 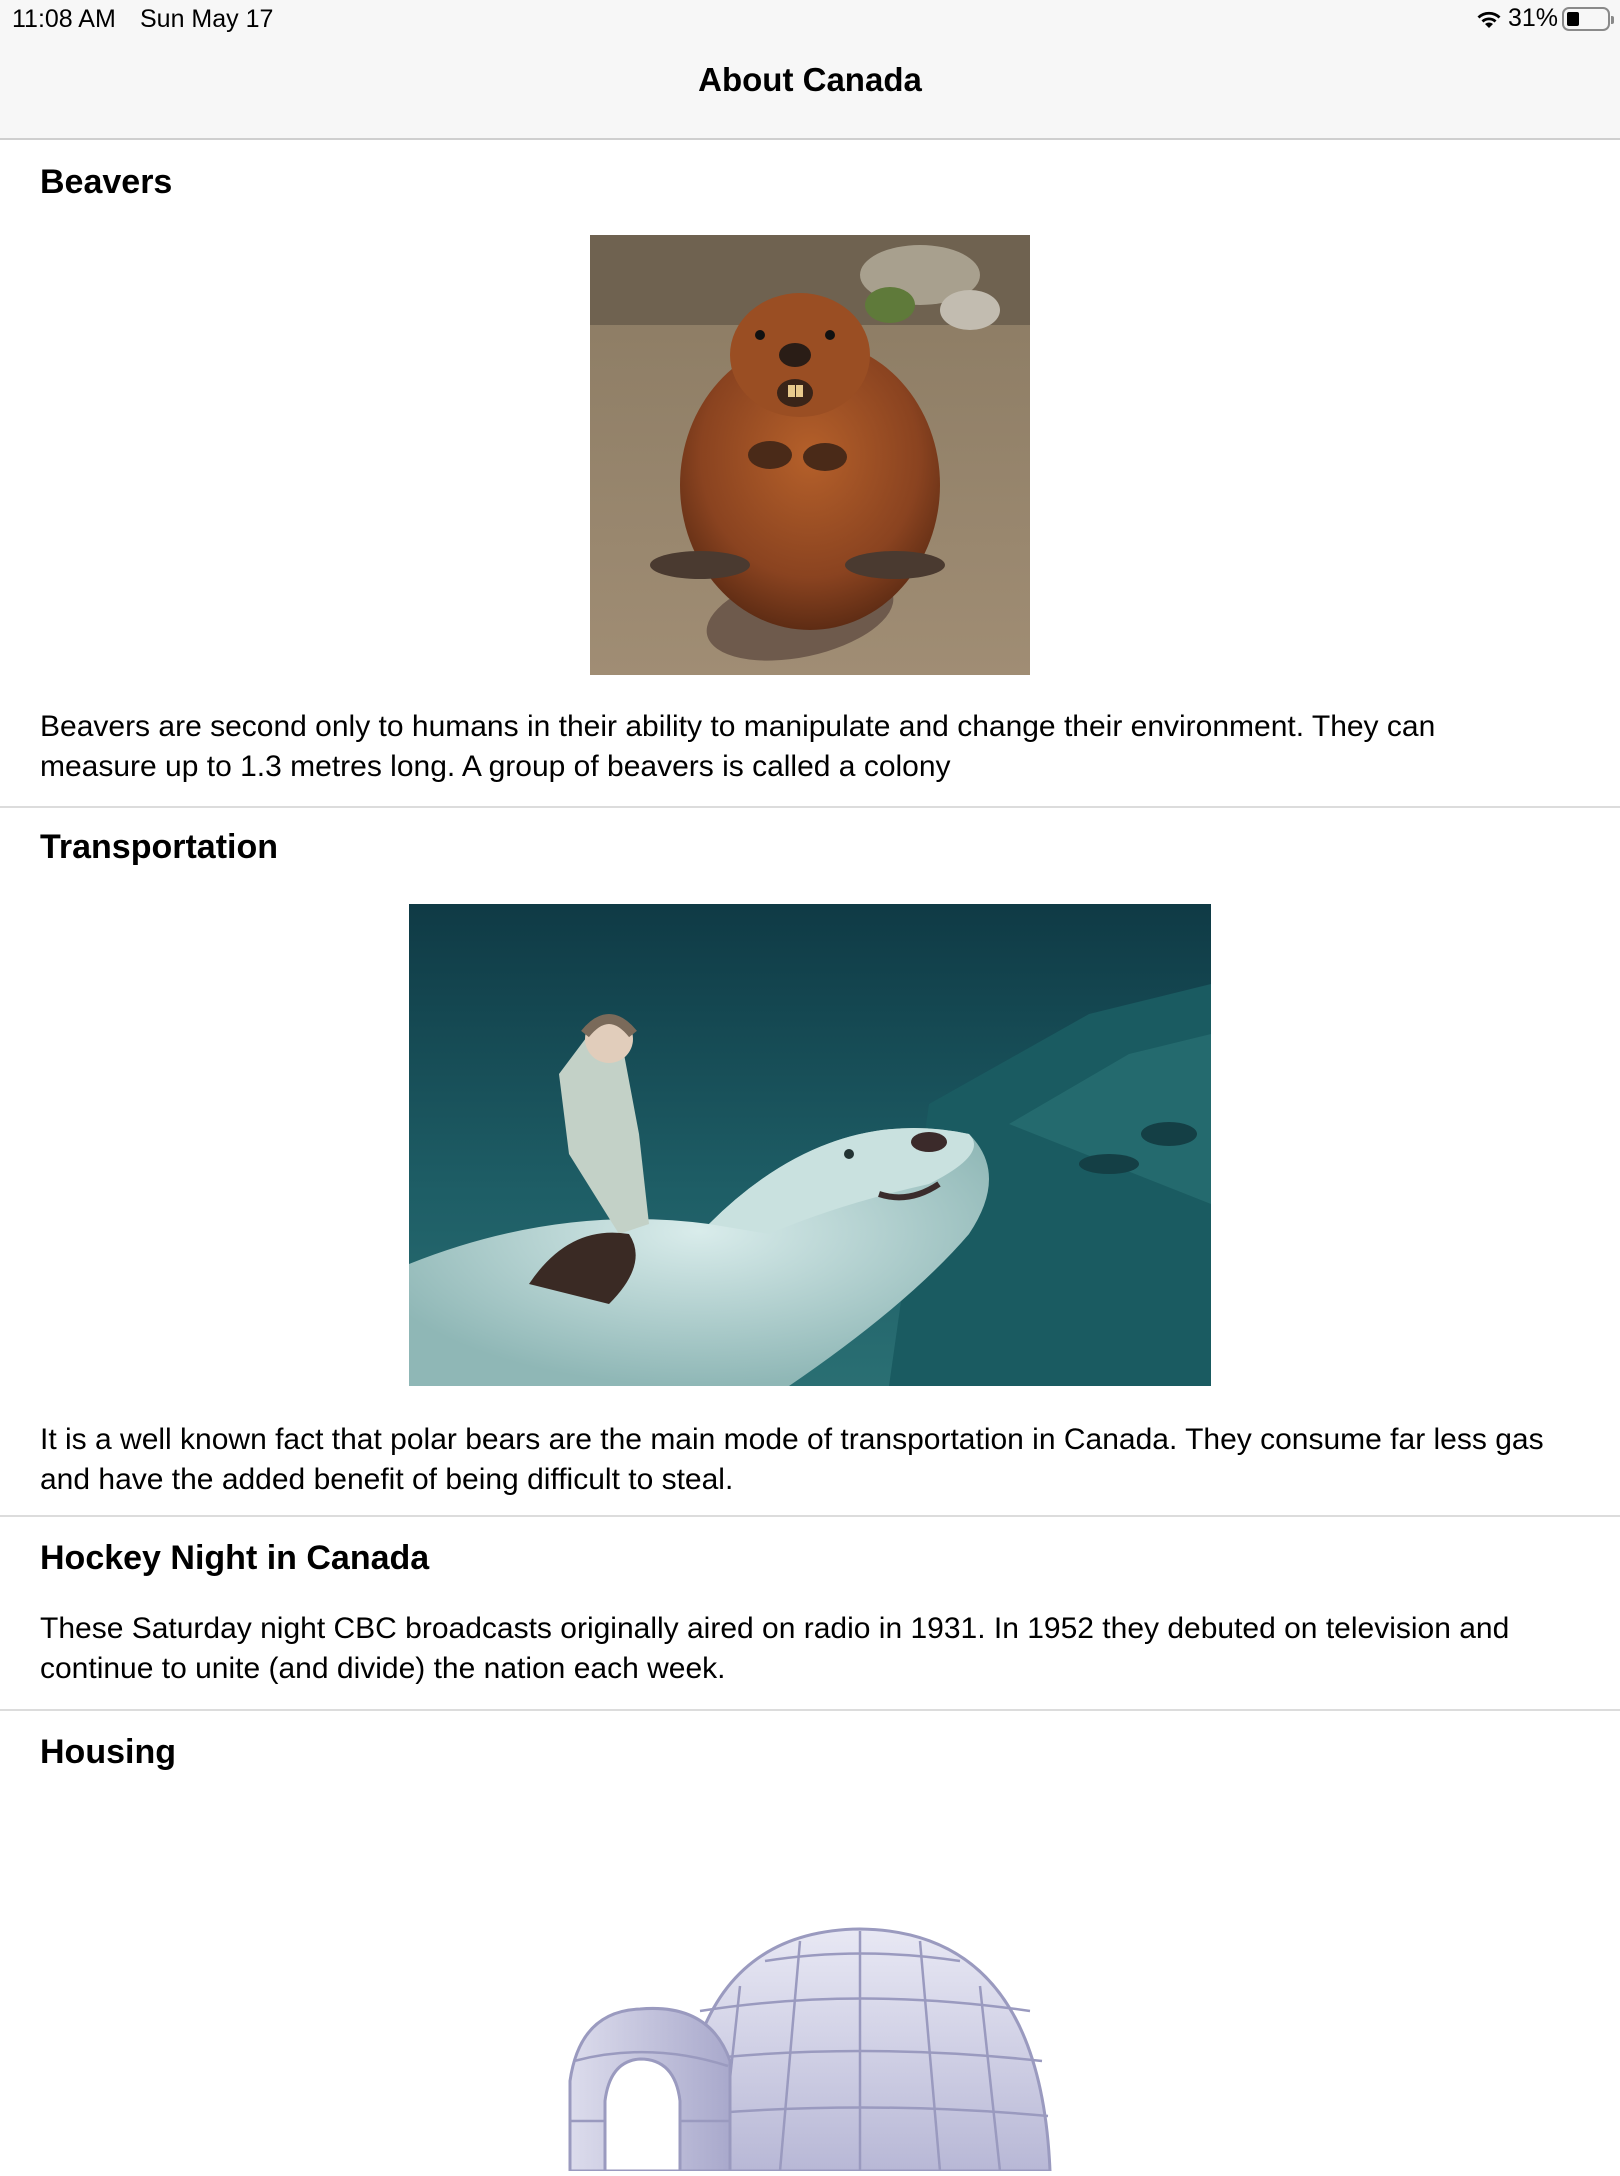 I want to click on page-title: About Canada, so click(x=810, y=79).